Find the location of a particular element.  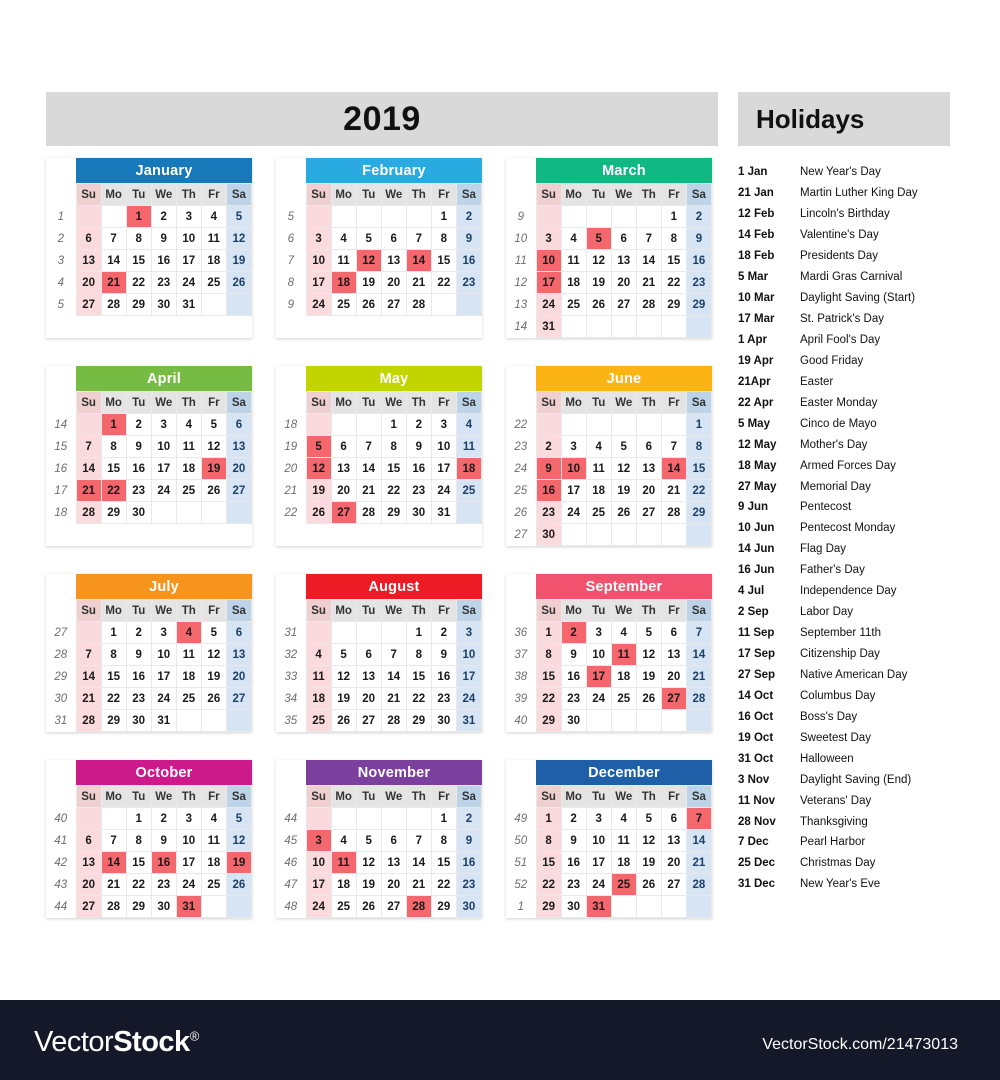

day-cell-holiday: 21 is located at coordinates (113, 282).